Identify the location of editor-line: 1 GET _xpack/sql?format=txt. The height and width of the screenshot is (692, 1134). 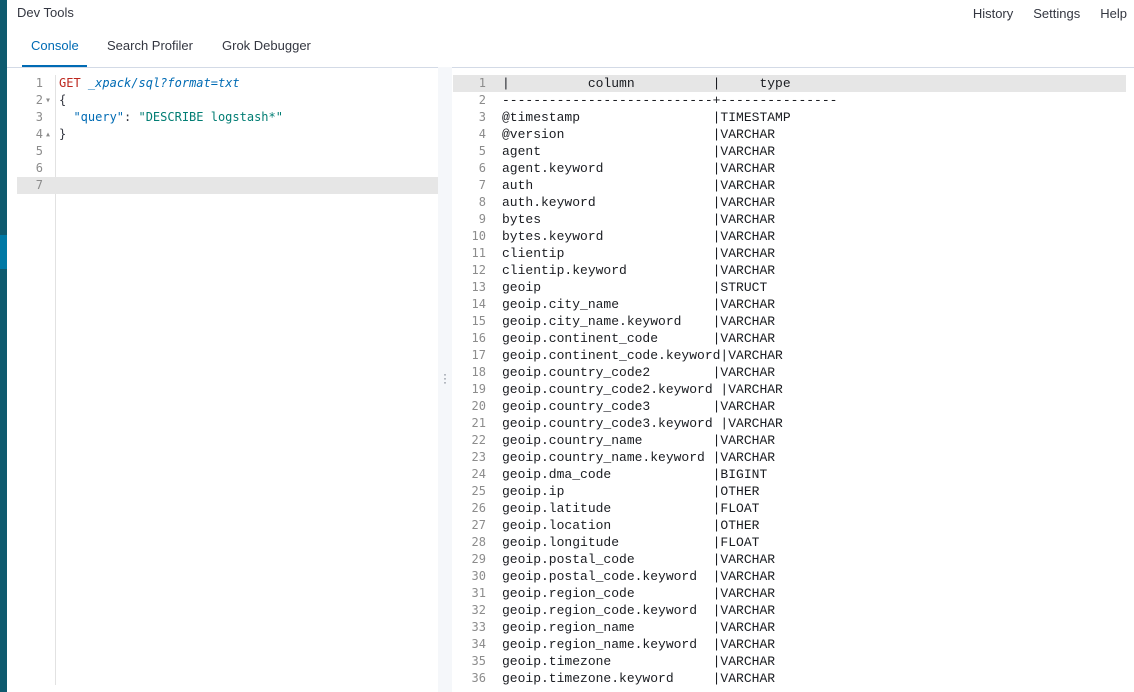
(227, 83).